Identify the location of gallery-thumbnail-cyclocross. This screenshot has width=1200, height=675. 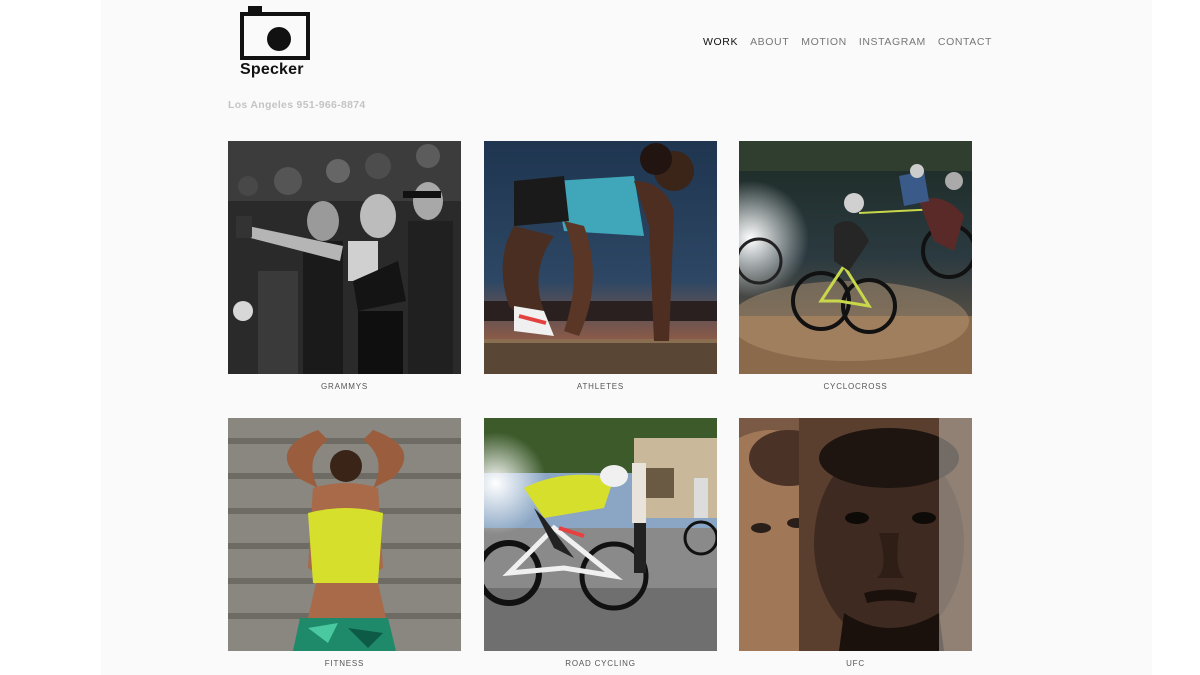
(855, 257).